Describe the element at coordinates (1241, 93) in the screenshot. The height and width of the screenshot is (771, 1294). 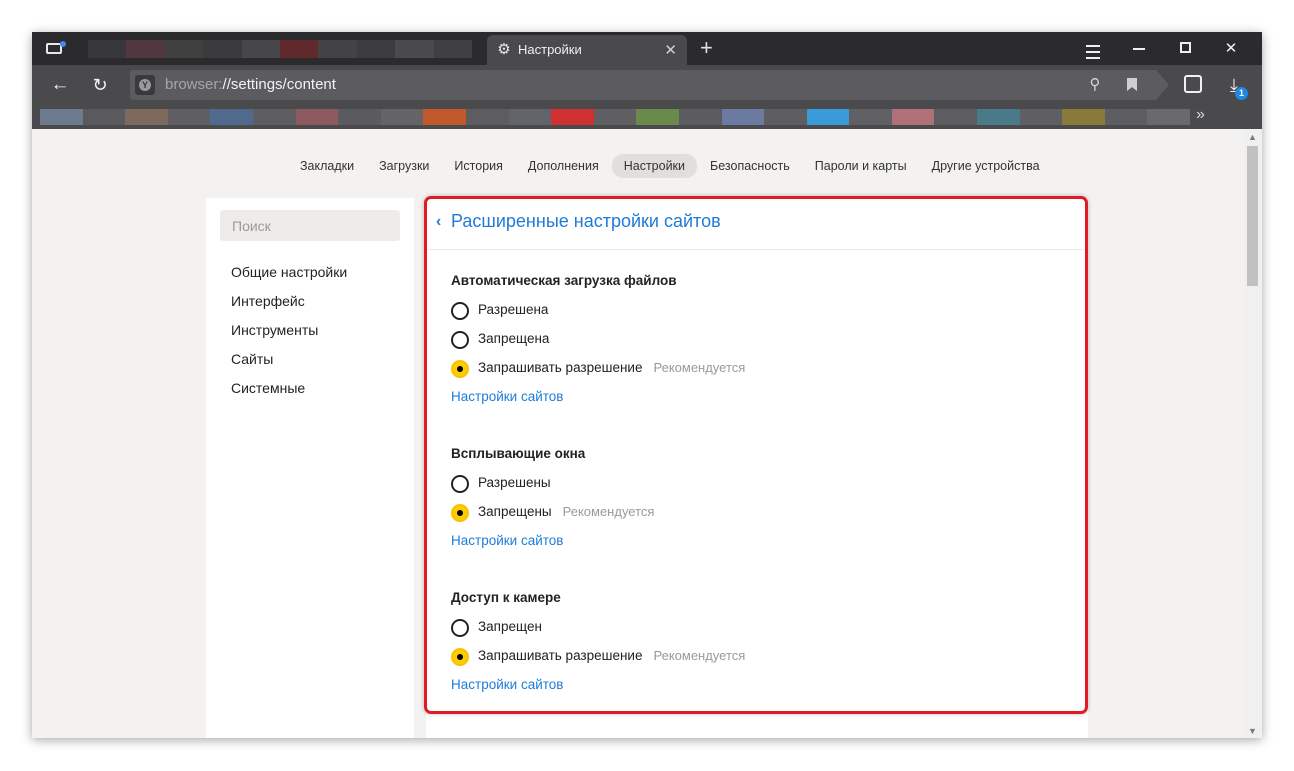
I see `download-count-badge: 1` at that location.